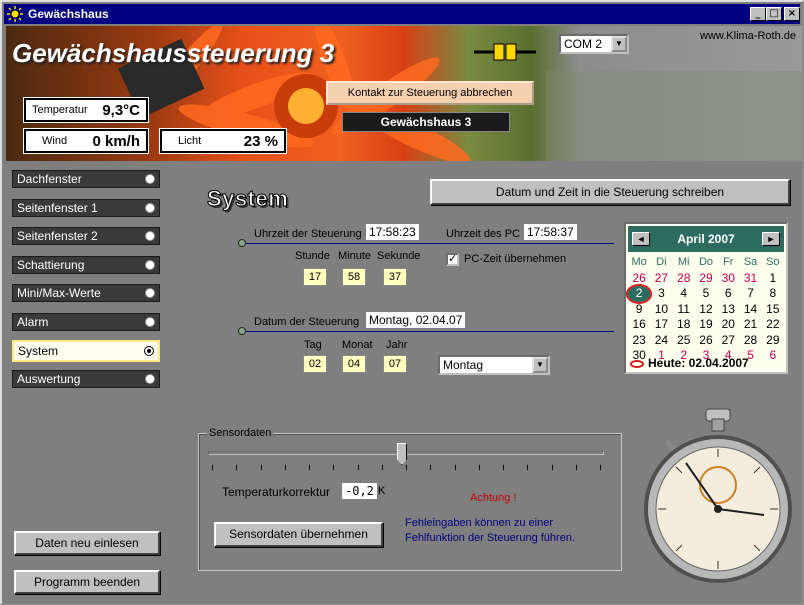  Describe the element at coordinates (86, 265) in the screenshot. I see `nav-schattierung: Schattierung` at that location.